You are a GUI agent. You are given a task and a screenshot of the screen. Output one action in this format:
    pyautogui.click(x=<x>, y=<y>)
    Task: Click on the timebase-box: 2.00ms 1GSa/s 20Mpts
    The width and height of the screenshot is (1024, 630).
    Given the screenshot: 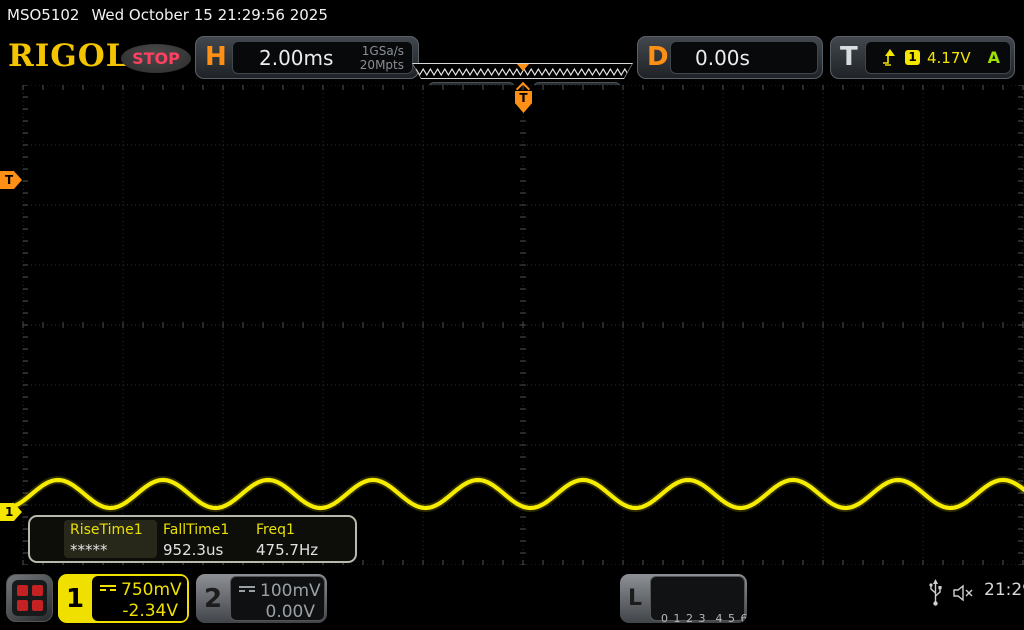 What is the action you would take?
    pyautogui.click(x=322, y=57)
    